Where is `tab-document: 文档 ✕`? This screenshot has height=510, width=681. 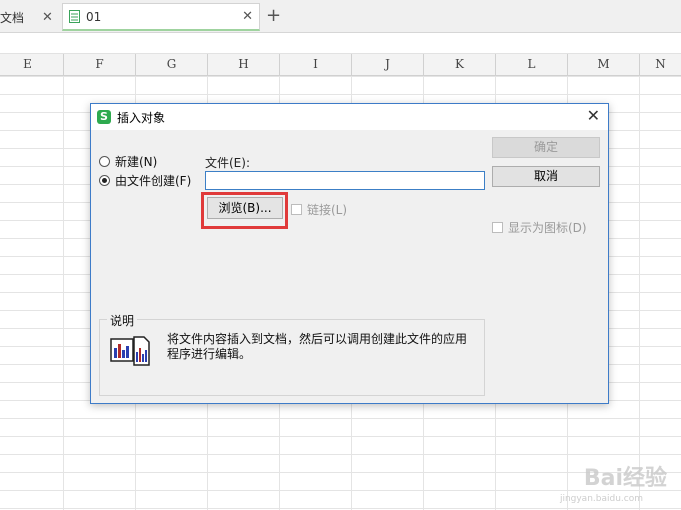 tab-document: 文档 ✕ is located at coordinates (30, 17).